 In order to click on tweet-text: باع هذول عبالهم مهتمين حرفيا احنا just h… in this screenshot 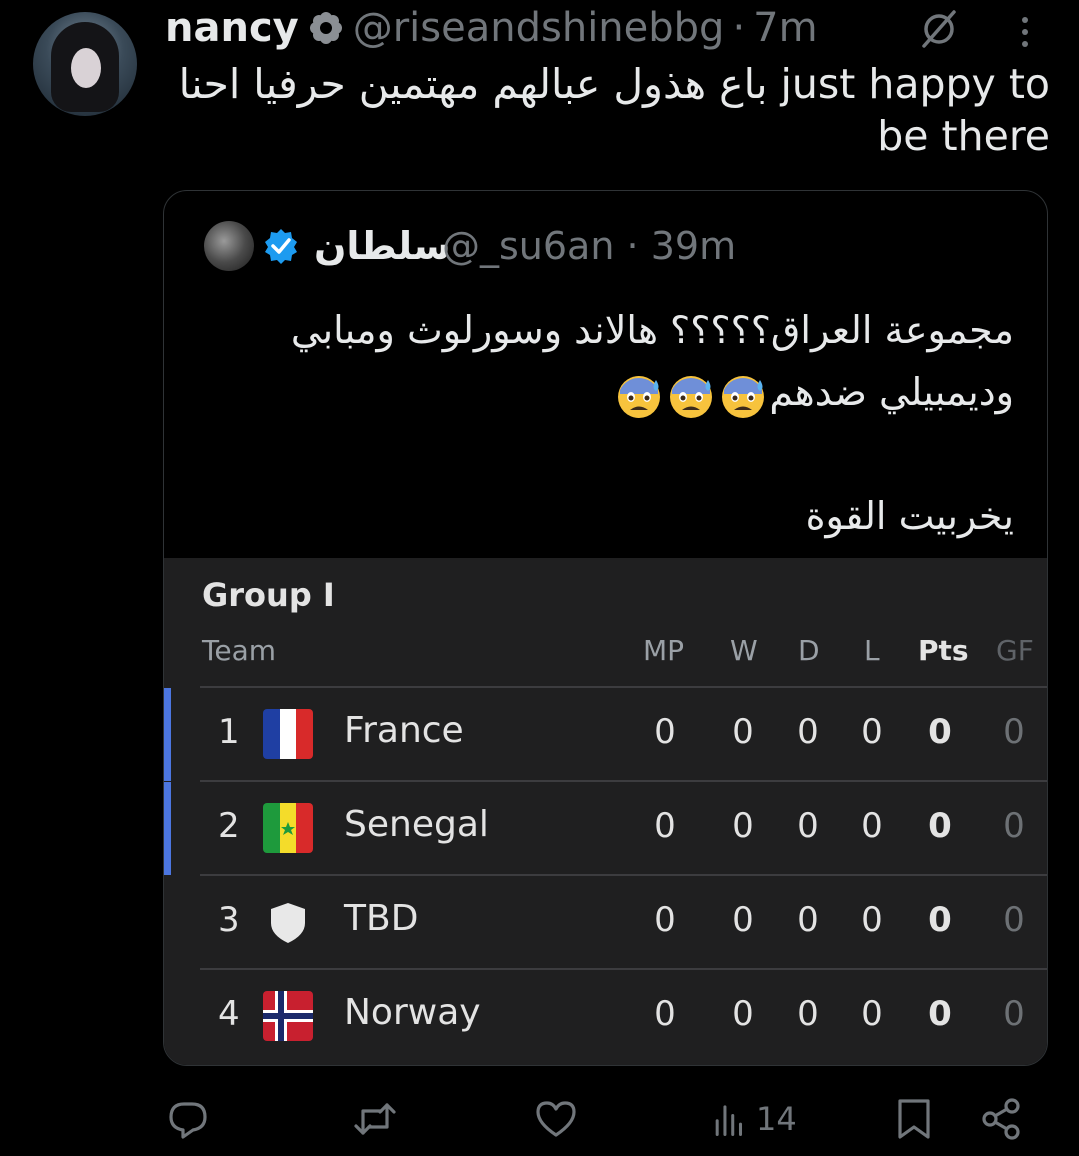, I will do `click(605, 110)`.